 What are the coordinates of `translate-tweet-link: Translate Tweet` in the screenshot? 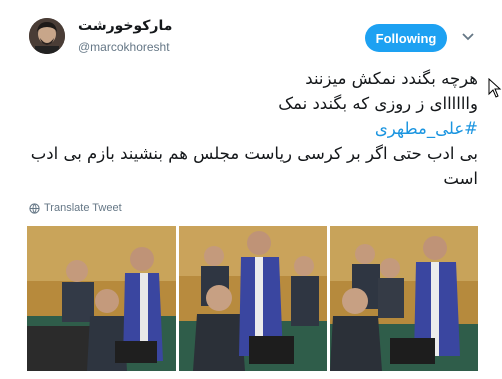 It's located at (75, 208).